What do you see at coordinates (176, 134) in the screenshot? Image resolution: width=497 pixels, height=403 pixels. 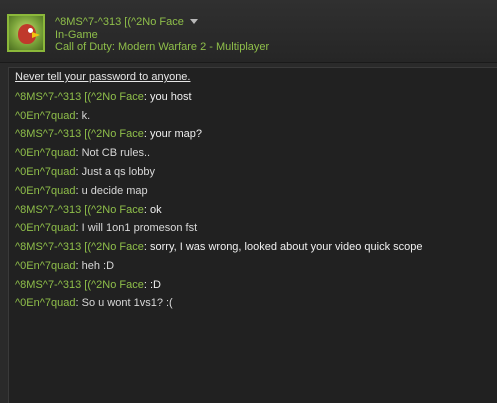 I see `message-text: your map?` at bounding box center [176, 134].